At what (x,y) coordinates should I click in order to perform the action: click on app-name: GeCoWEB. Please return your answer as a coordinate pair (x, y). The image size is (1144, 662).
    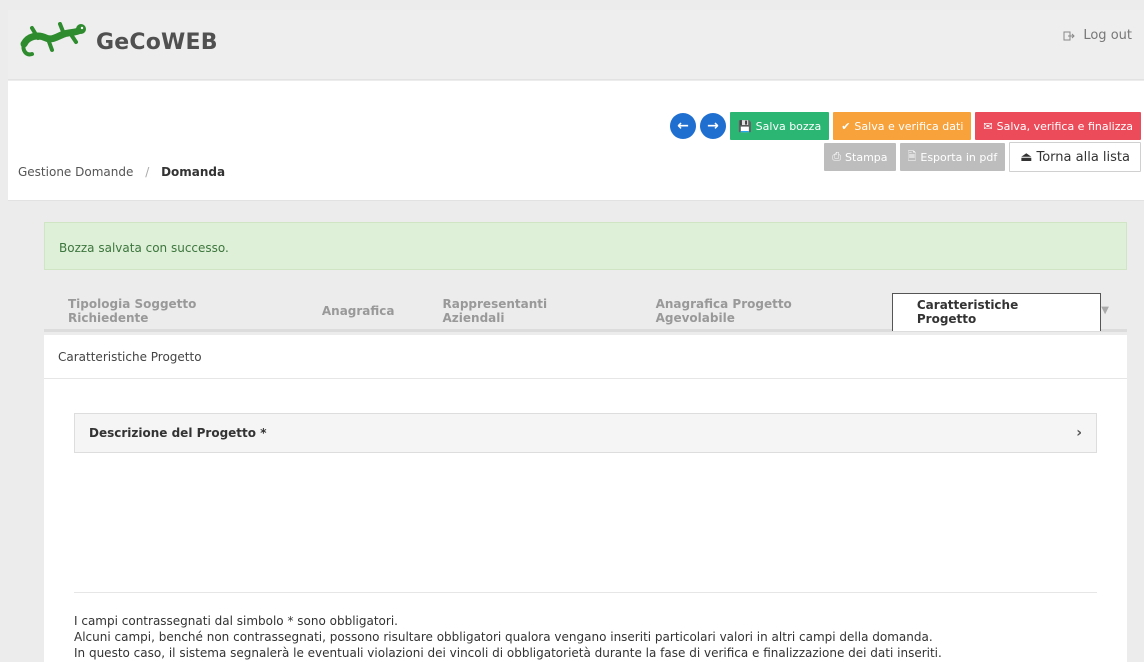
    Looking at the image, I should click on (157, 42).